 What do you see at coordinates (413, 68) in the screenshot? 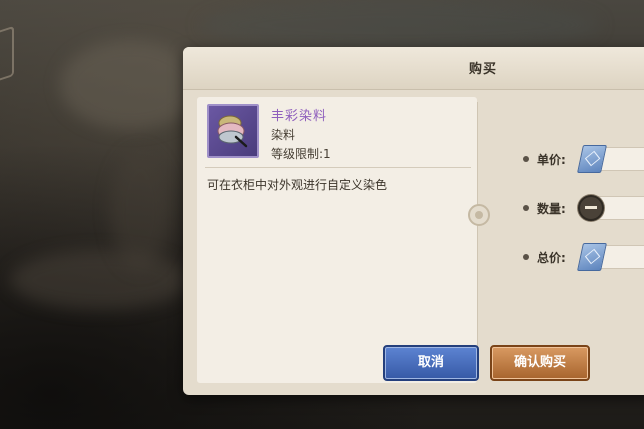
I see `dialog-titlebar: 购买` at bounding box center [413, 68].